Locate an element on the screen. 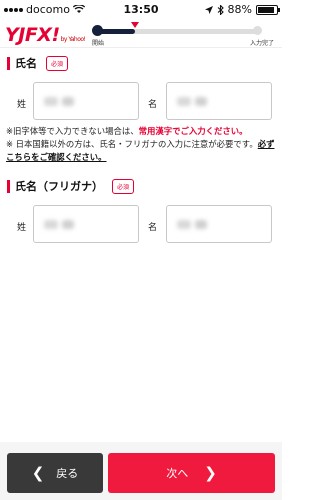 The width and height of the screenshot is (320, 500). progress-end-label: 入力完了 is located at coordinates (261, 43).